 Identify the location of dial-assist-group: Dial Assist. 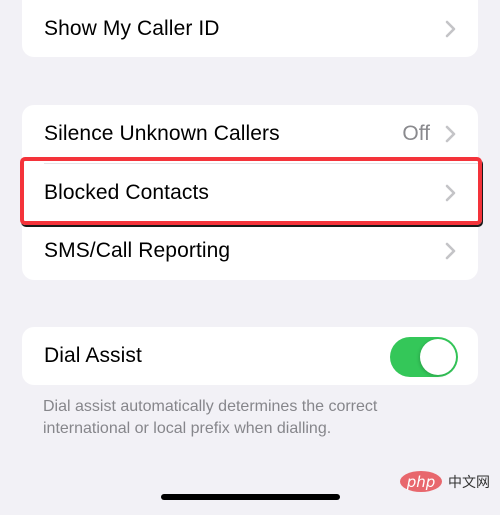
(250, 356).